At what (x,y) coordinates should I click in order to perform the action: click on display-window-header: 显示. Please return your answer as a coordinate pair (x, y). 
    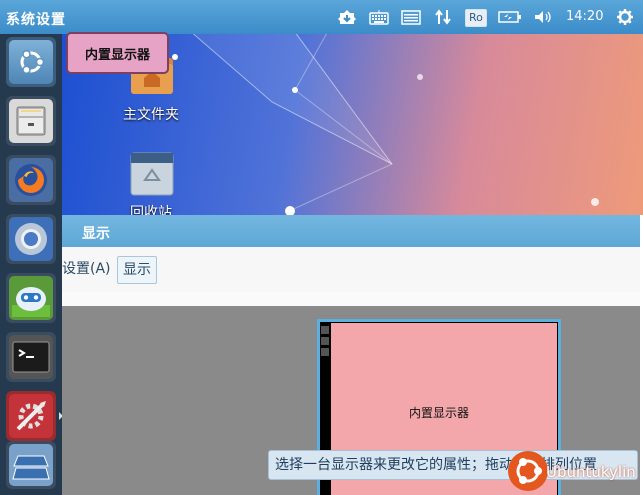
    Looking at the image, I should click on (351, 231).